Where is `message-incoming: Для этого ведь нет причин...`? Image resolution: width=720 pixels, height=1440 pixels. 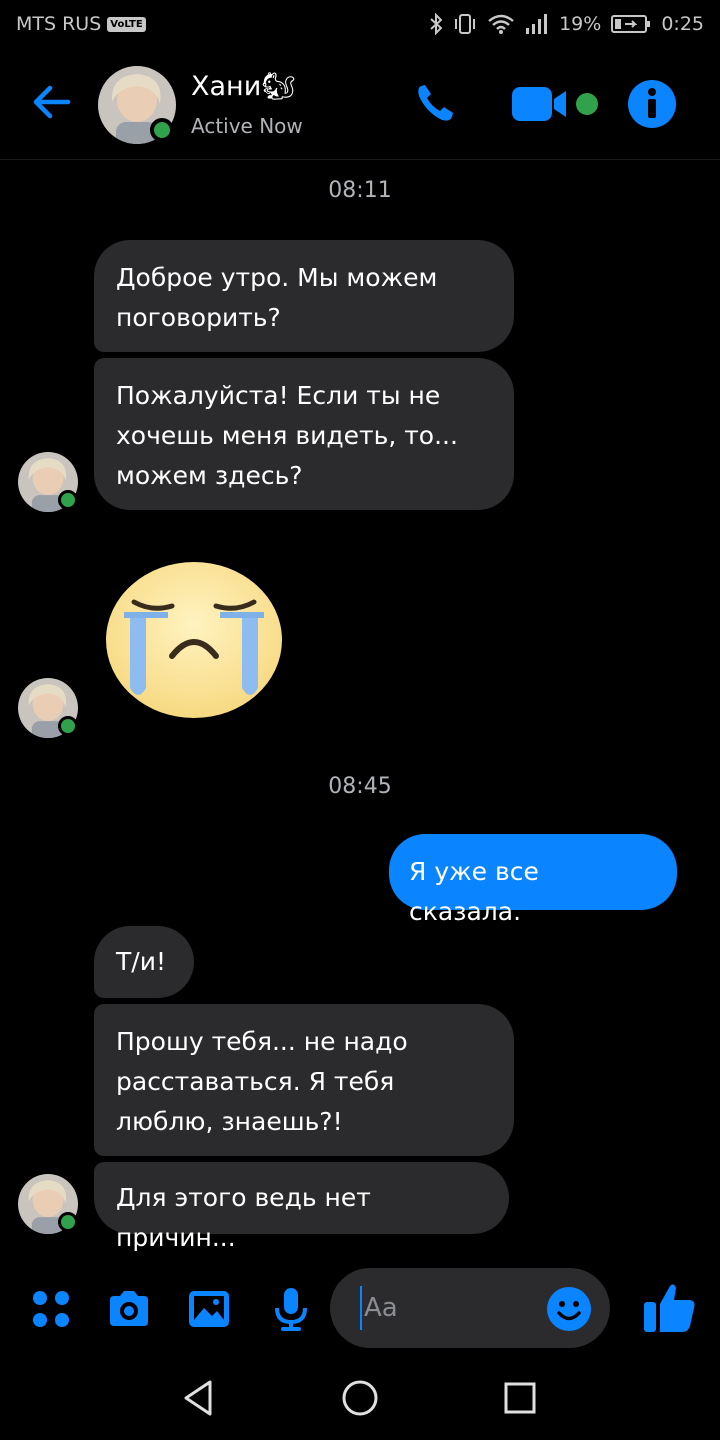
message-incoming: Для этого ведь нет причин... is located at coordinates (301, 1207).